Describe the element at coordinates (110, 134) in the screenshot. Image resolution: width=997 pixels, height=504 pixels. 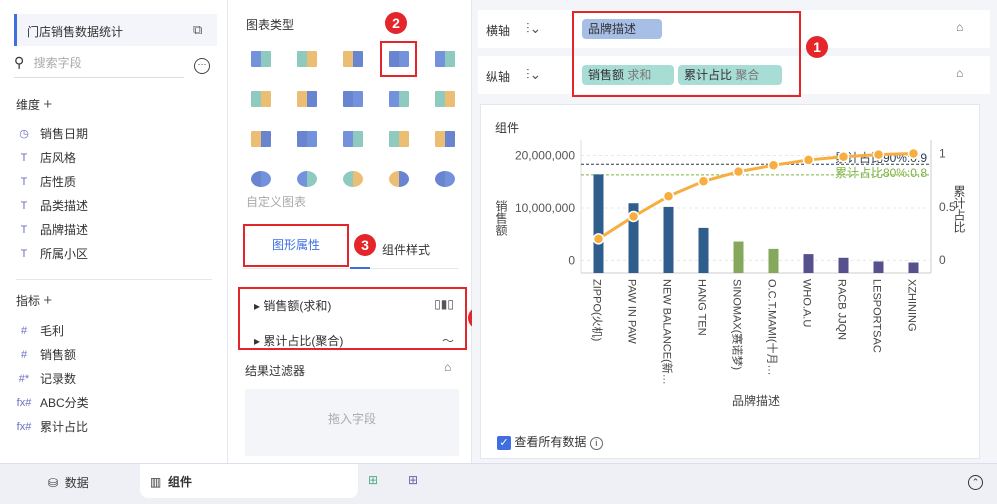
I see `dimension-item: ◷ 销售日期` at that location.